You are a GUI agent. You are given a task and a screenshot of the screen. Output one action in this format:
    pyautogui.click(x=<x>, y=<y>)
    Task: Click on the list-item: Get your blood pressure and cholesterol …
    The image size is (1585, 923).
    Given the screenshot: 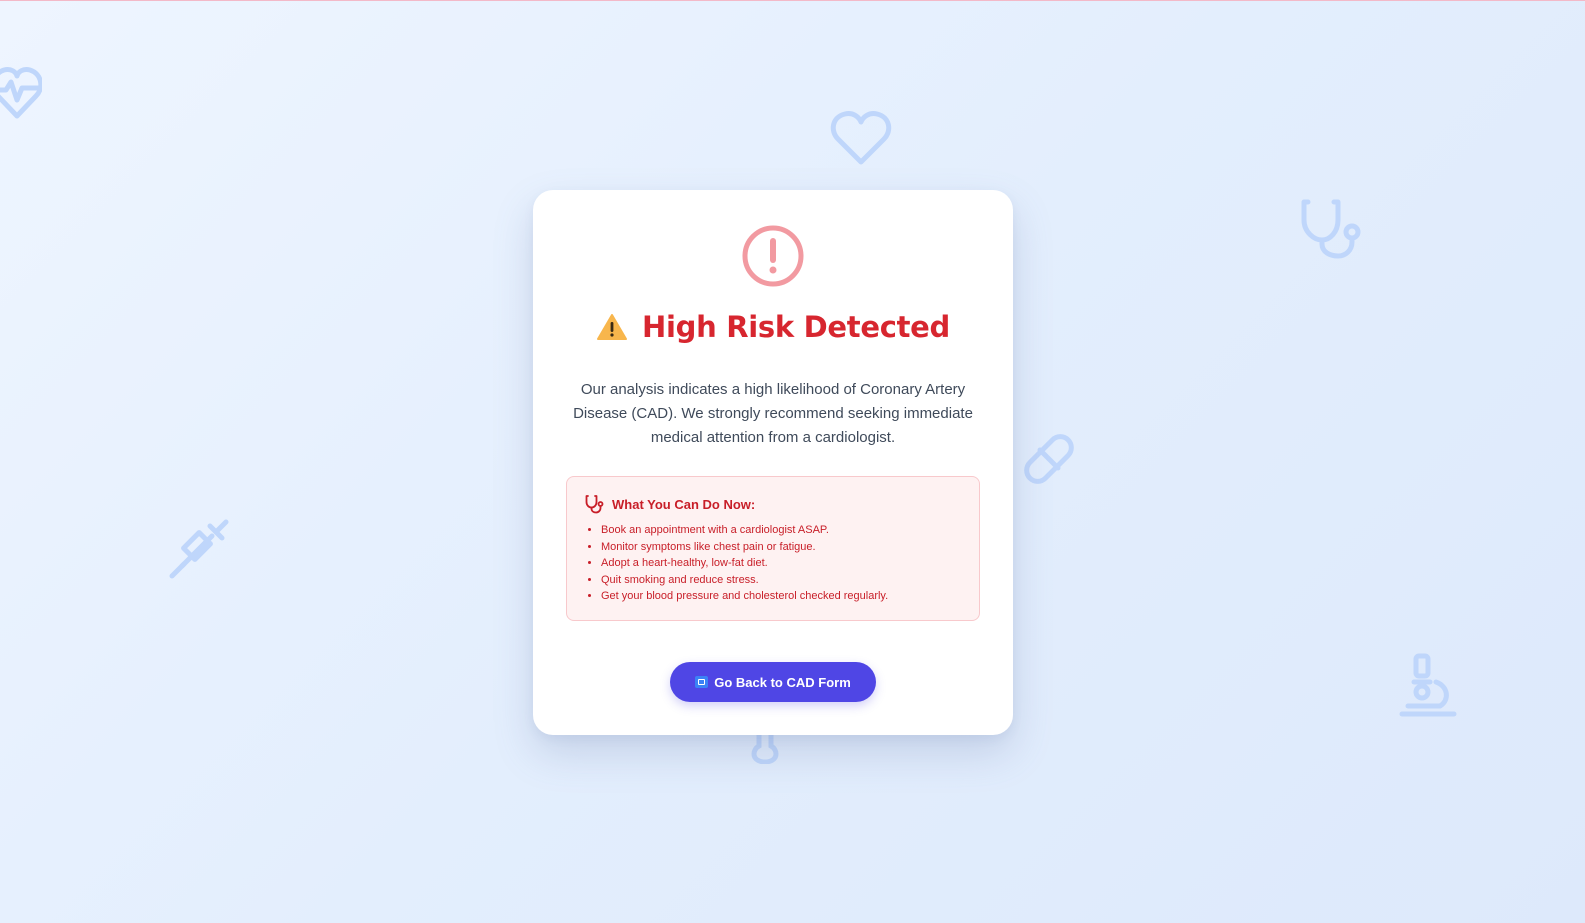 What is the action you would take?
    pyautogui.click(x=744, y=596)
    